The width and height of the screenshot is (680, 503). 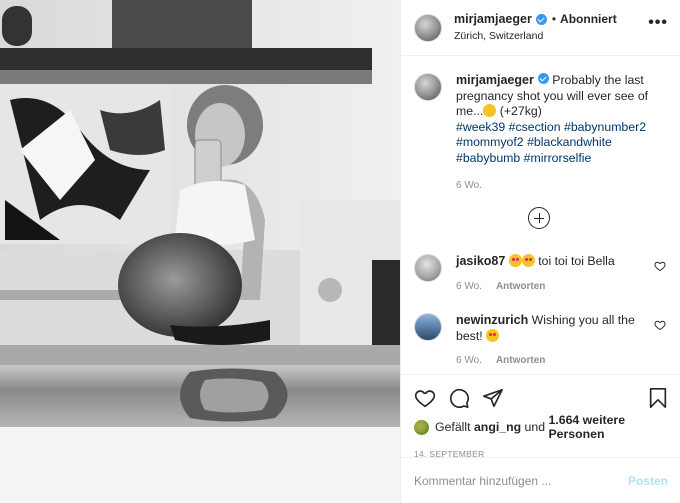 What do you see at coordinates (495, 80) in the screenshot?
I see `caption-username: mirjamjaeger` at bounding box center [495, 80].